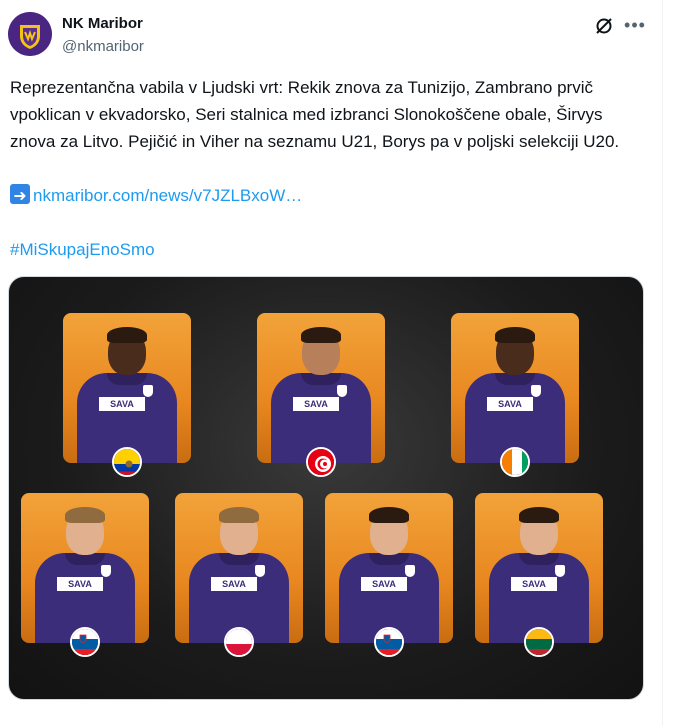  Describe the element at coordinates (82, 249) in the screenshot. I see `hashtag-link: #MiSkupajEnoSmo` at that location.